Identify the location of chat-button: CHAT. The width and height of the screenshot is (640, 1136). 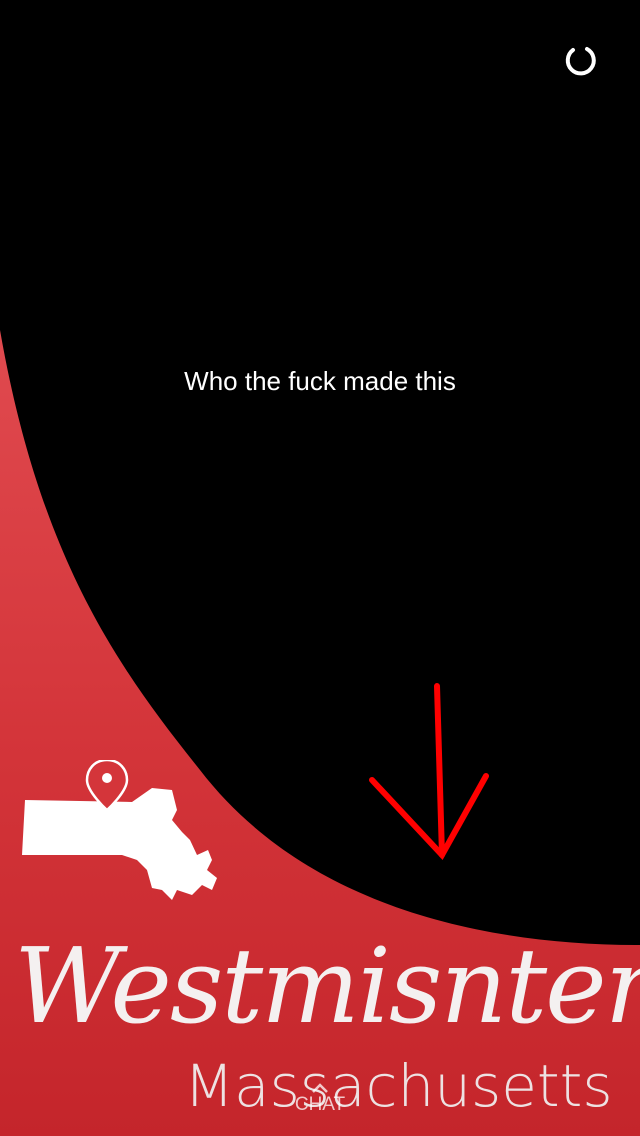
(320, 1097).